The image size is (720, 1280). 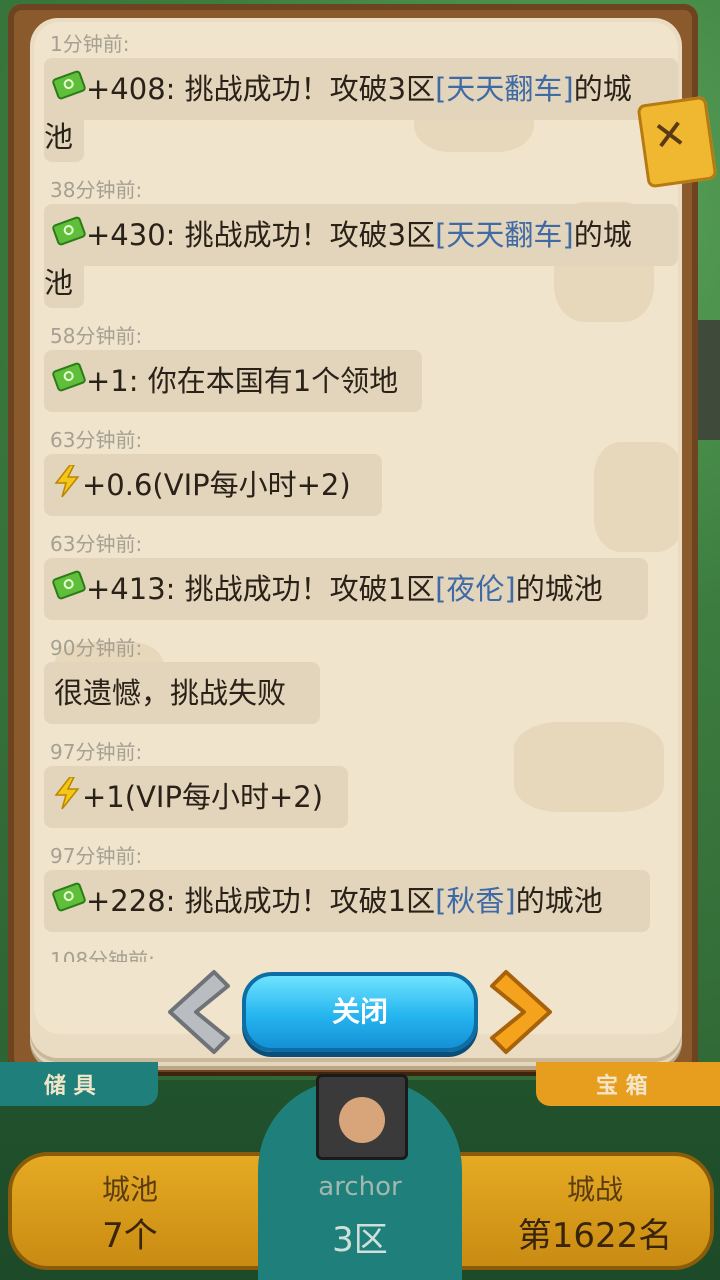 I want to click on entry-message: +413: 挑战成功！攻破1区[夜伦]的城池, so click(x=346, y=589).